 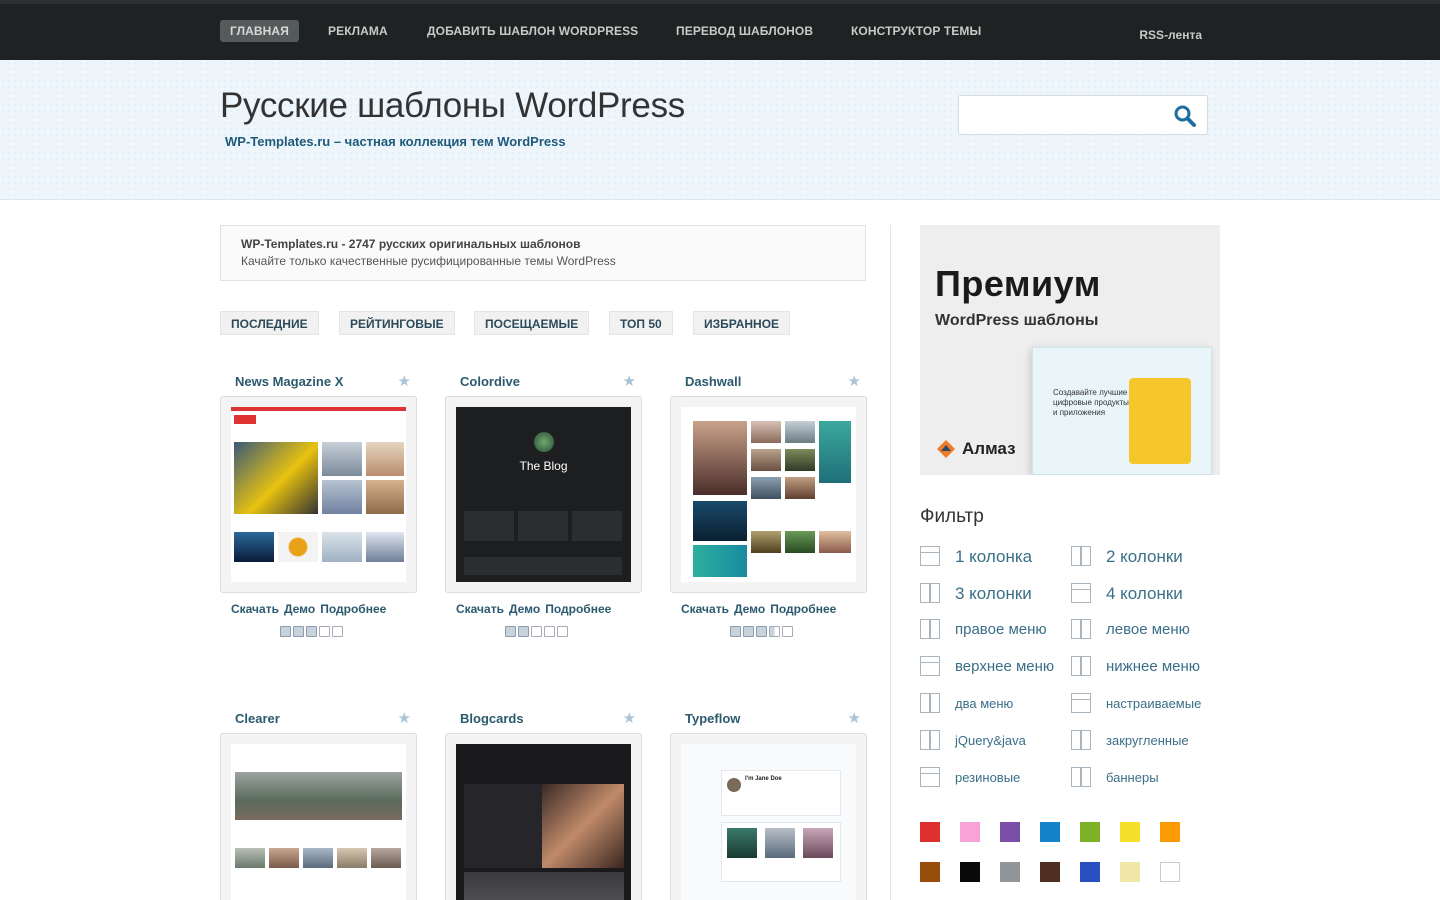 I want to click on filter-label: верхнее меню, so click(x=1005, y=666).